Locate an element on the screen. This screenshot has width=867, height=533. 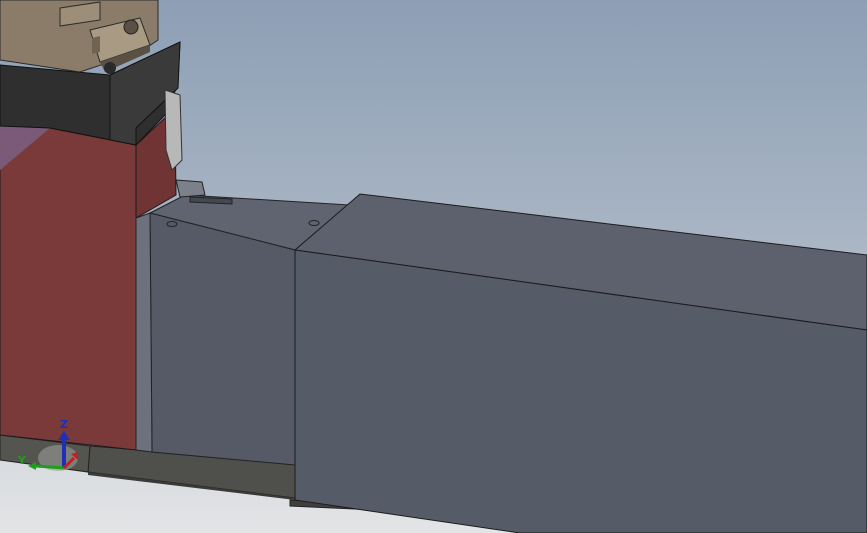
y-axis-icon is located at coordinates (50, 467).